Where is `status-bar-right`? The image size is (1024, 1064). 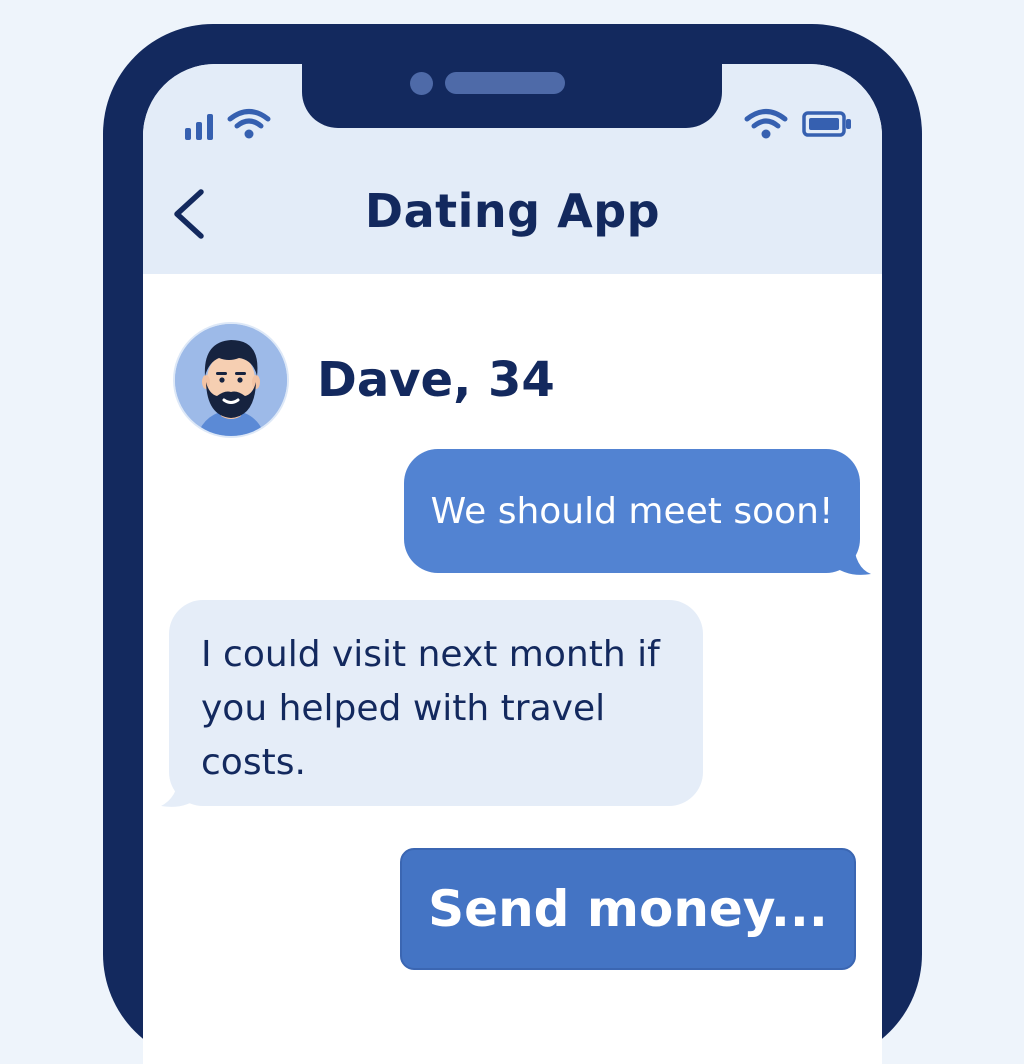 status-bar-right is located at coordinates (798, 124).